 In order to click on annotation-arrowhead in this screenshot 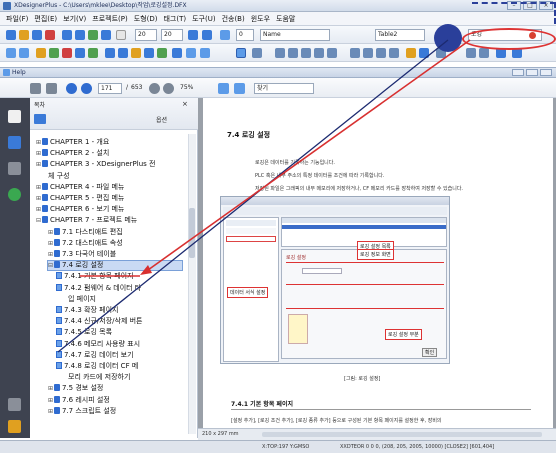, I will do `click(146, 270)`.